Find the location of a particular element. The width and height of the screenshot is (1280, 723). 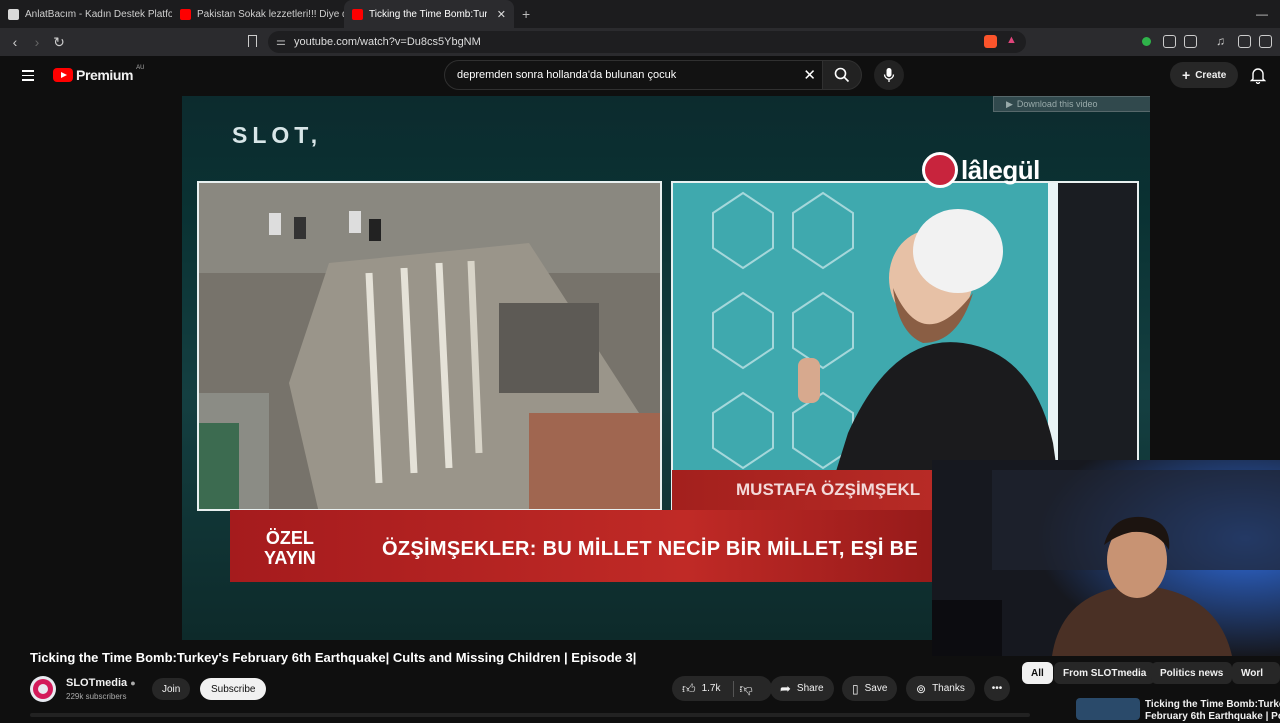

wallet-icon is located at coordinates (1190, 41).